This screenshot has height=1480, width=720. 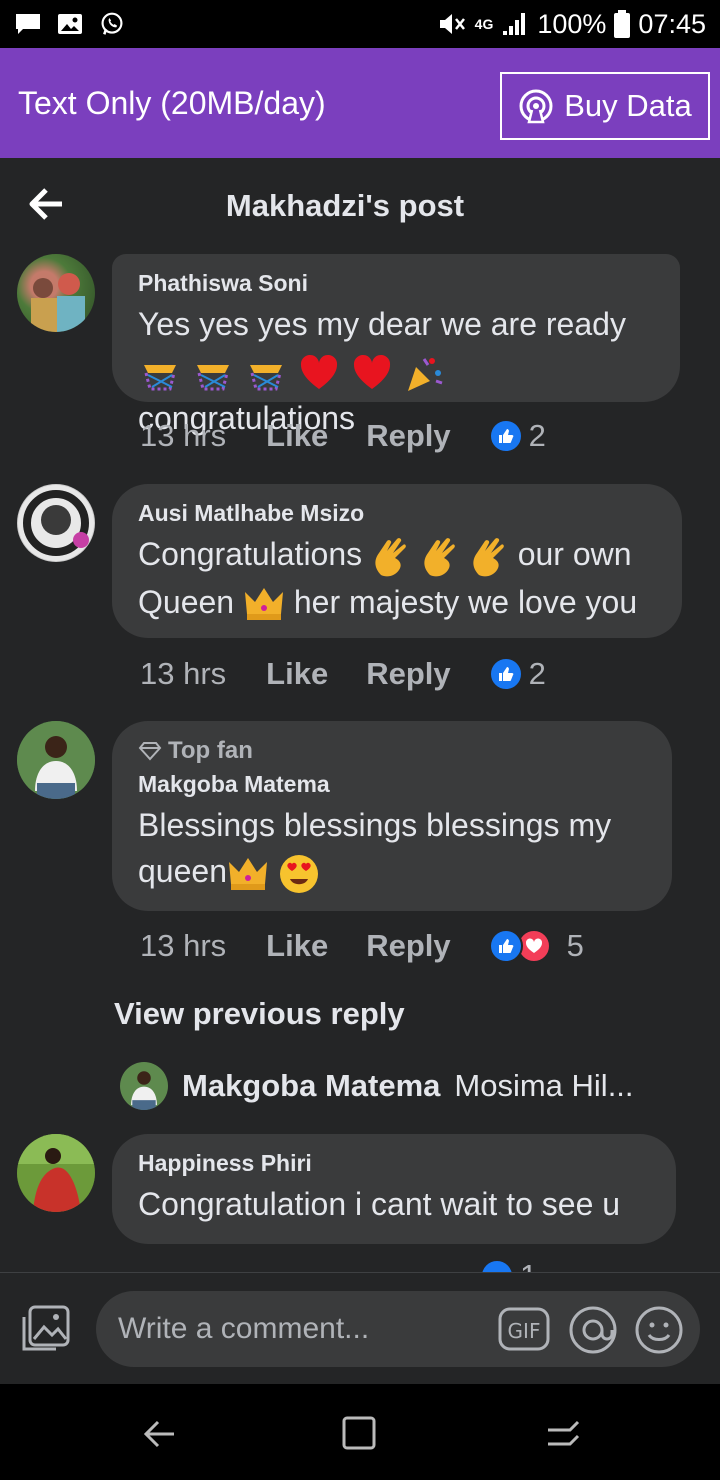 What do you see at coordinates (622, 24) in the screenshot?
I see `battery-icon` at bounding box center [622, 24].